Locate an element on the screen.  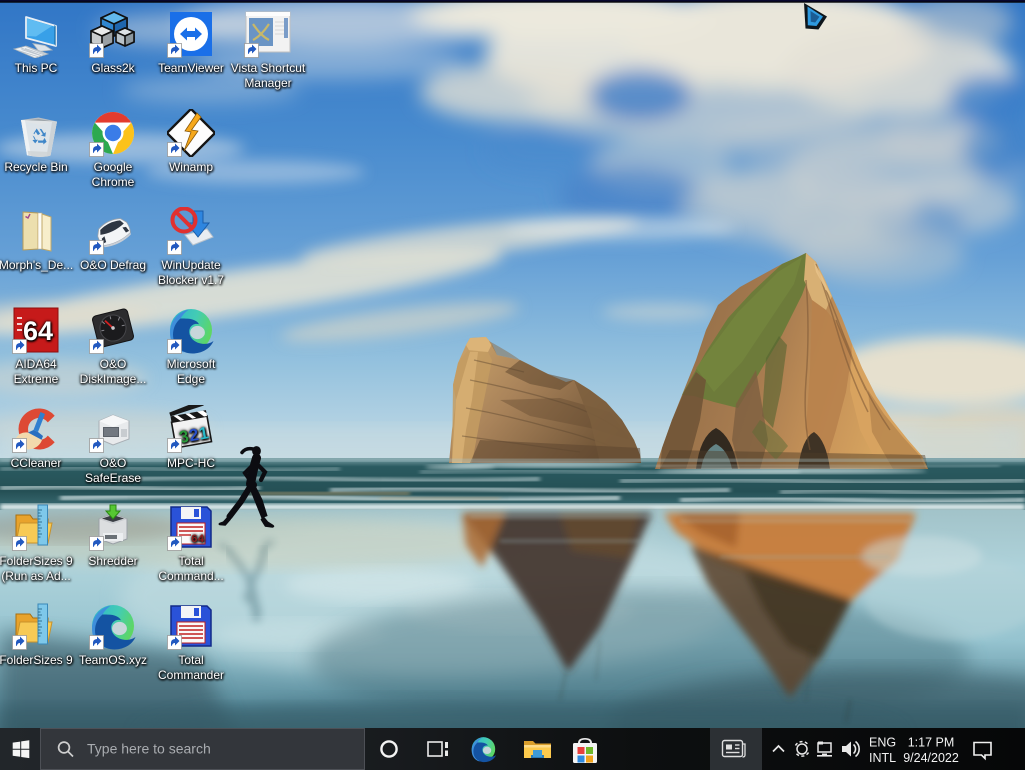
svg-text: ENG is located at coordinates (882, 743).